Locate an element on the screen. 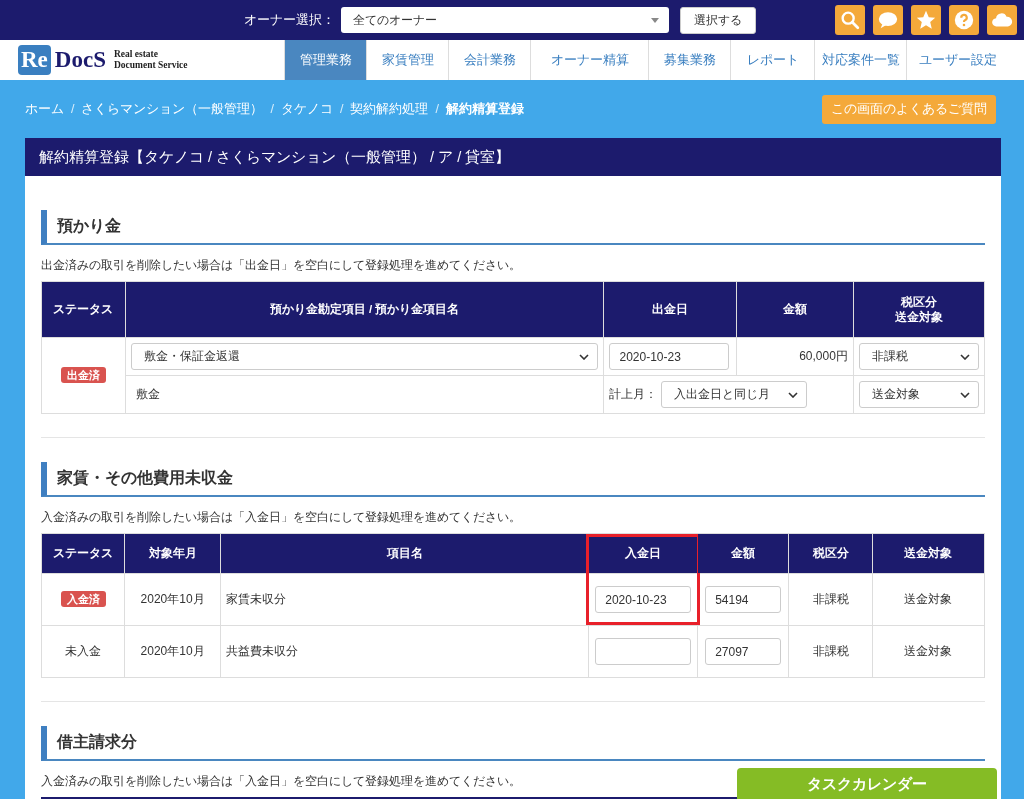 The height and width of the screenshot is (799, 1024). nav-tab: 管理業務 is located at coordinates (325, 60).